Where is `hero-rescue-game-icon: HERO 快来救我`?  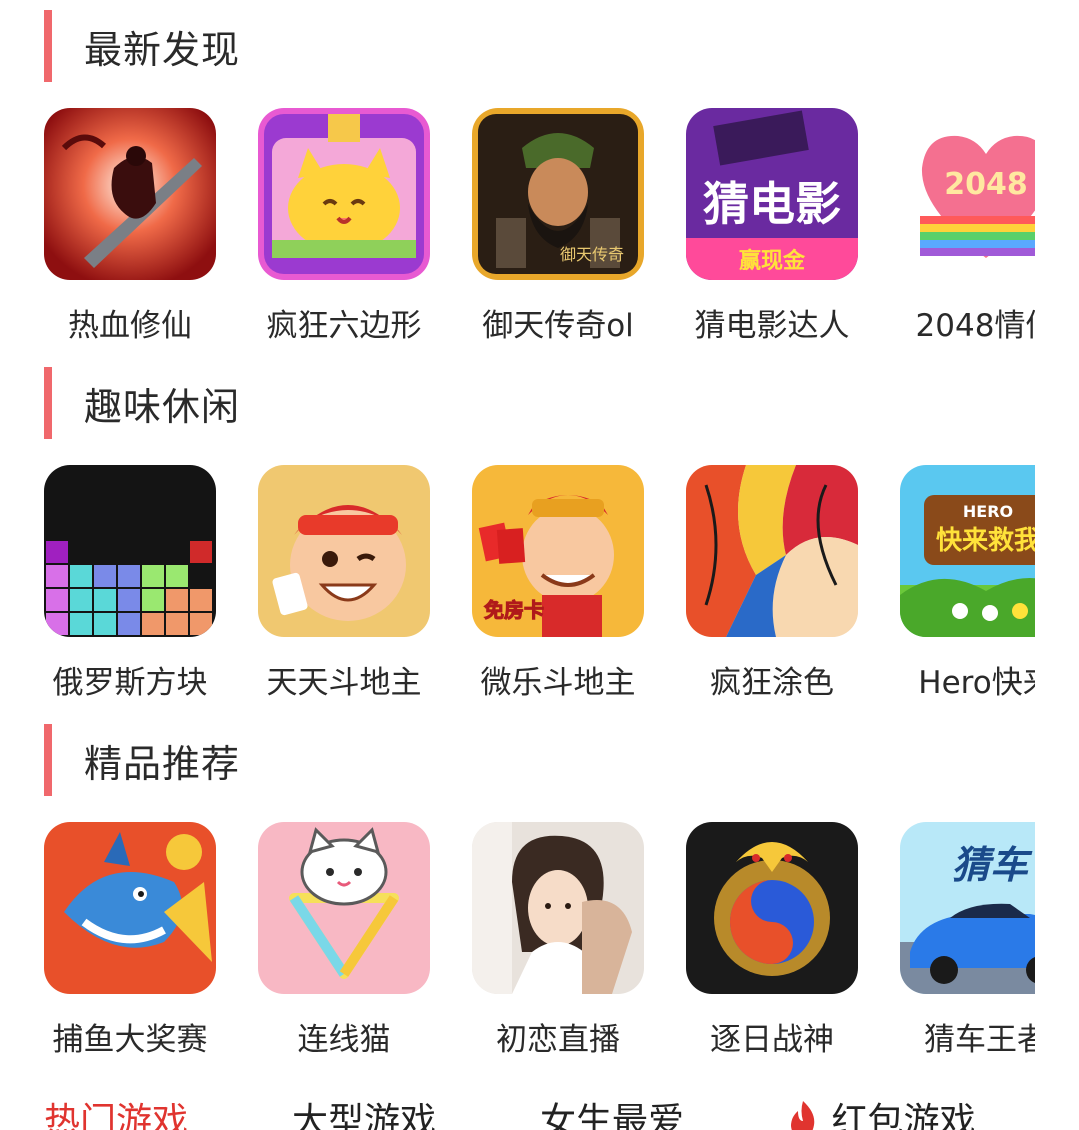 hero-rescue-game-icon: HERO 快来救我 is located at coordinates (967, 551).